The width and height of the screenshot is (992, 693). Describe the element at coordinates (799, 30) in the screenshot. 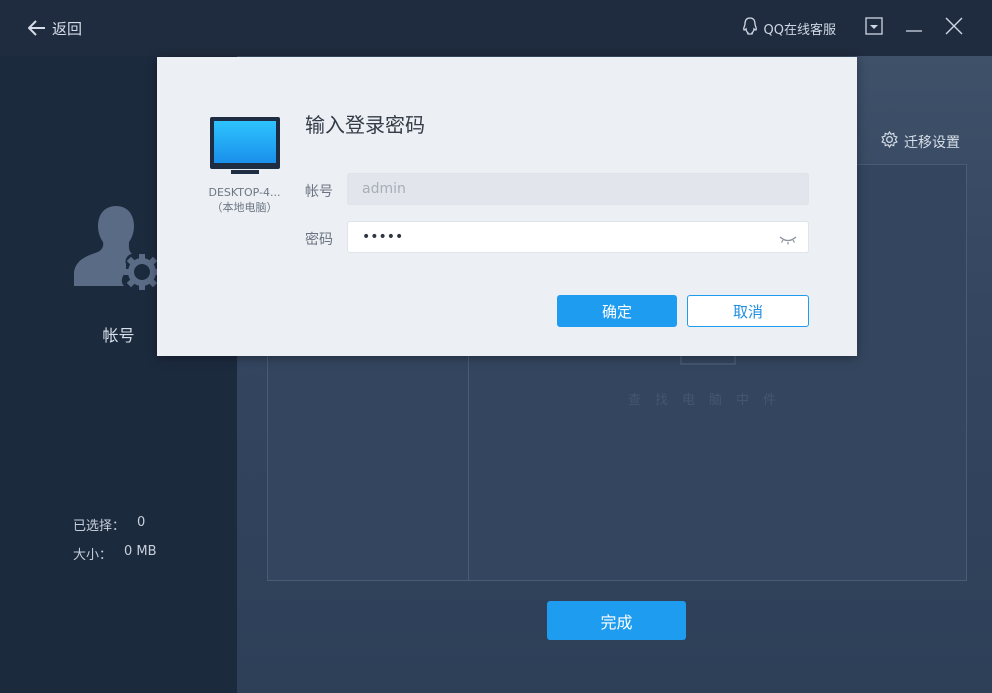

I see `qq-label: QQ在线客服` at that location.